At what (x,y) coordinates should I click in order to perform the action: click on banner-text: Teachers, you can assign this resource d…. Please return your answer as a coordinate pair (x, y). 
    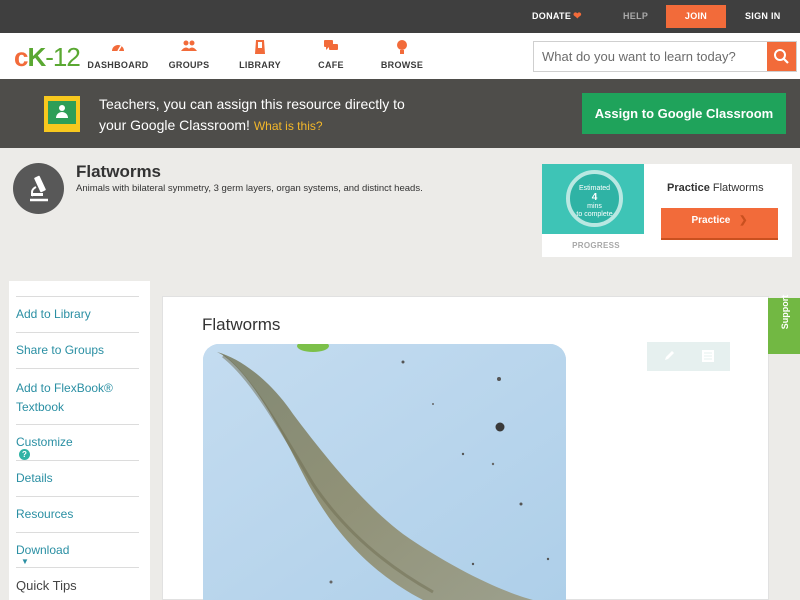
    Looking at the image, I should click on (279, 115).